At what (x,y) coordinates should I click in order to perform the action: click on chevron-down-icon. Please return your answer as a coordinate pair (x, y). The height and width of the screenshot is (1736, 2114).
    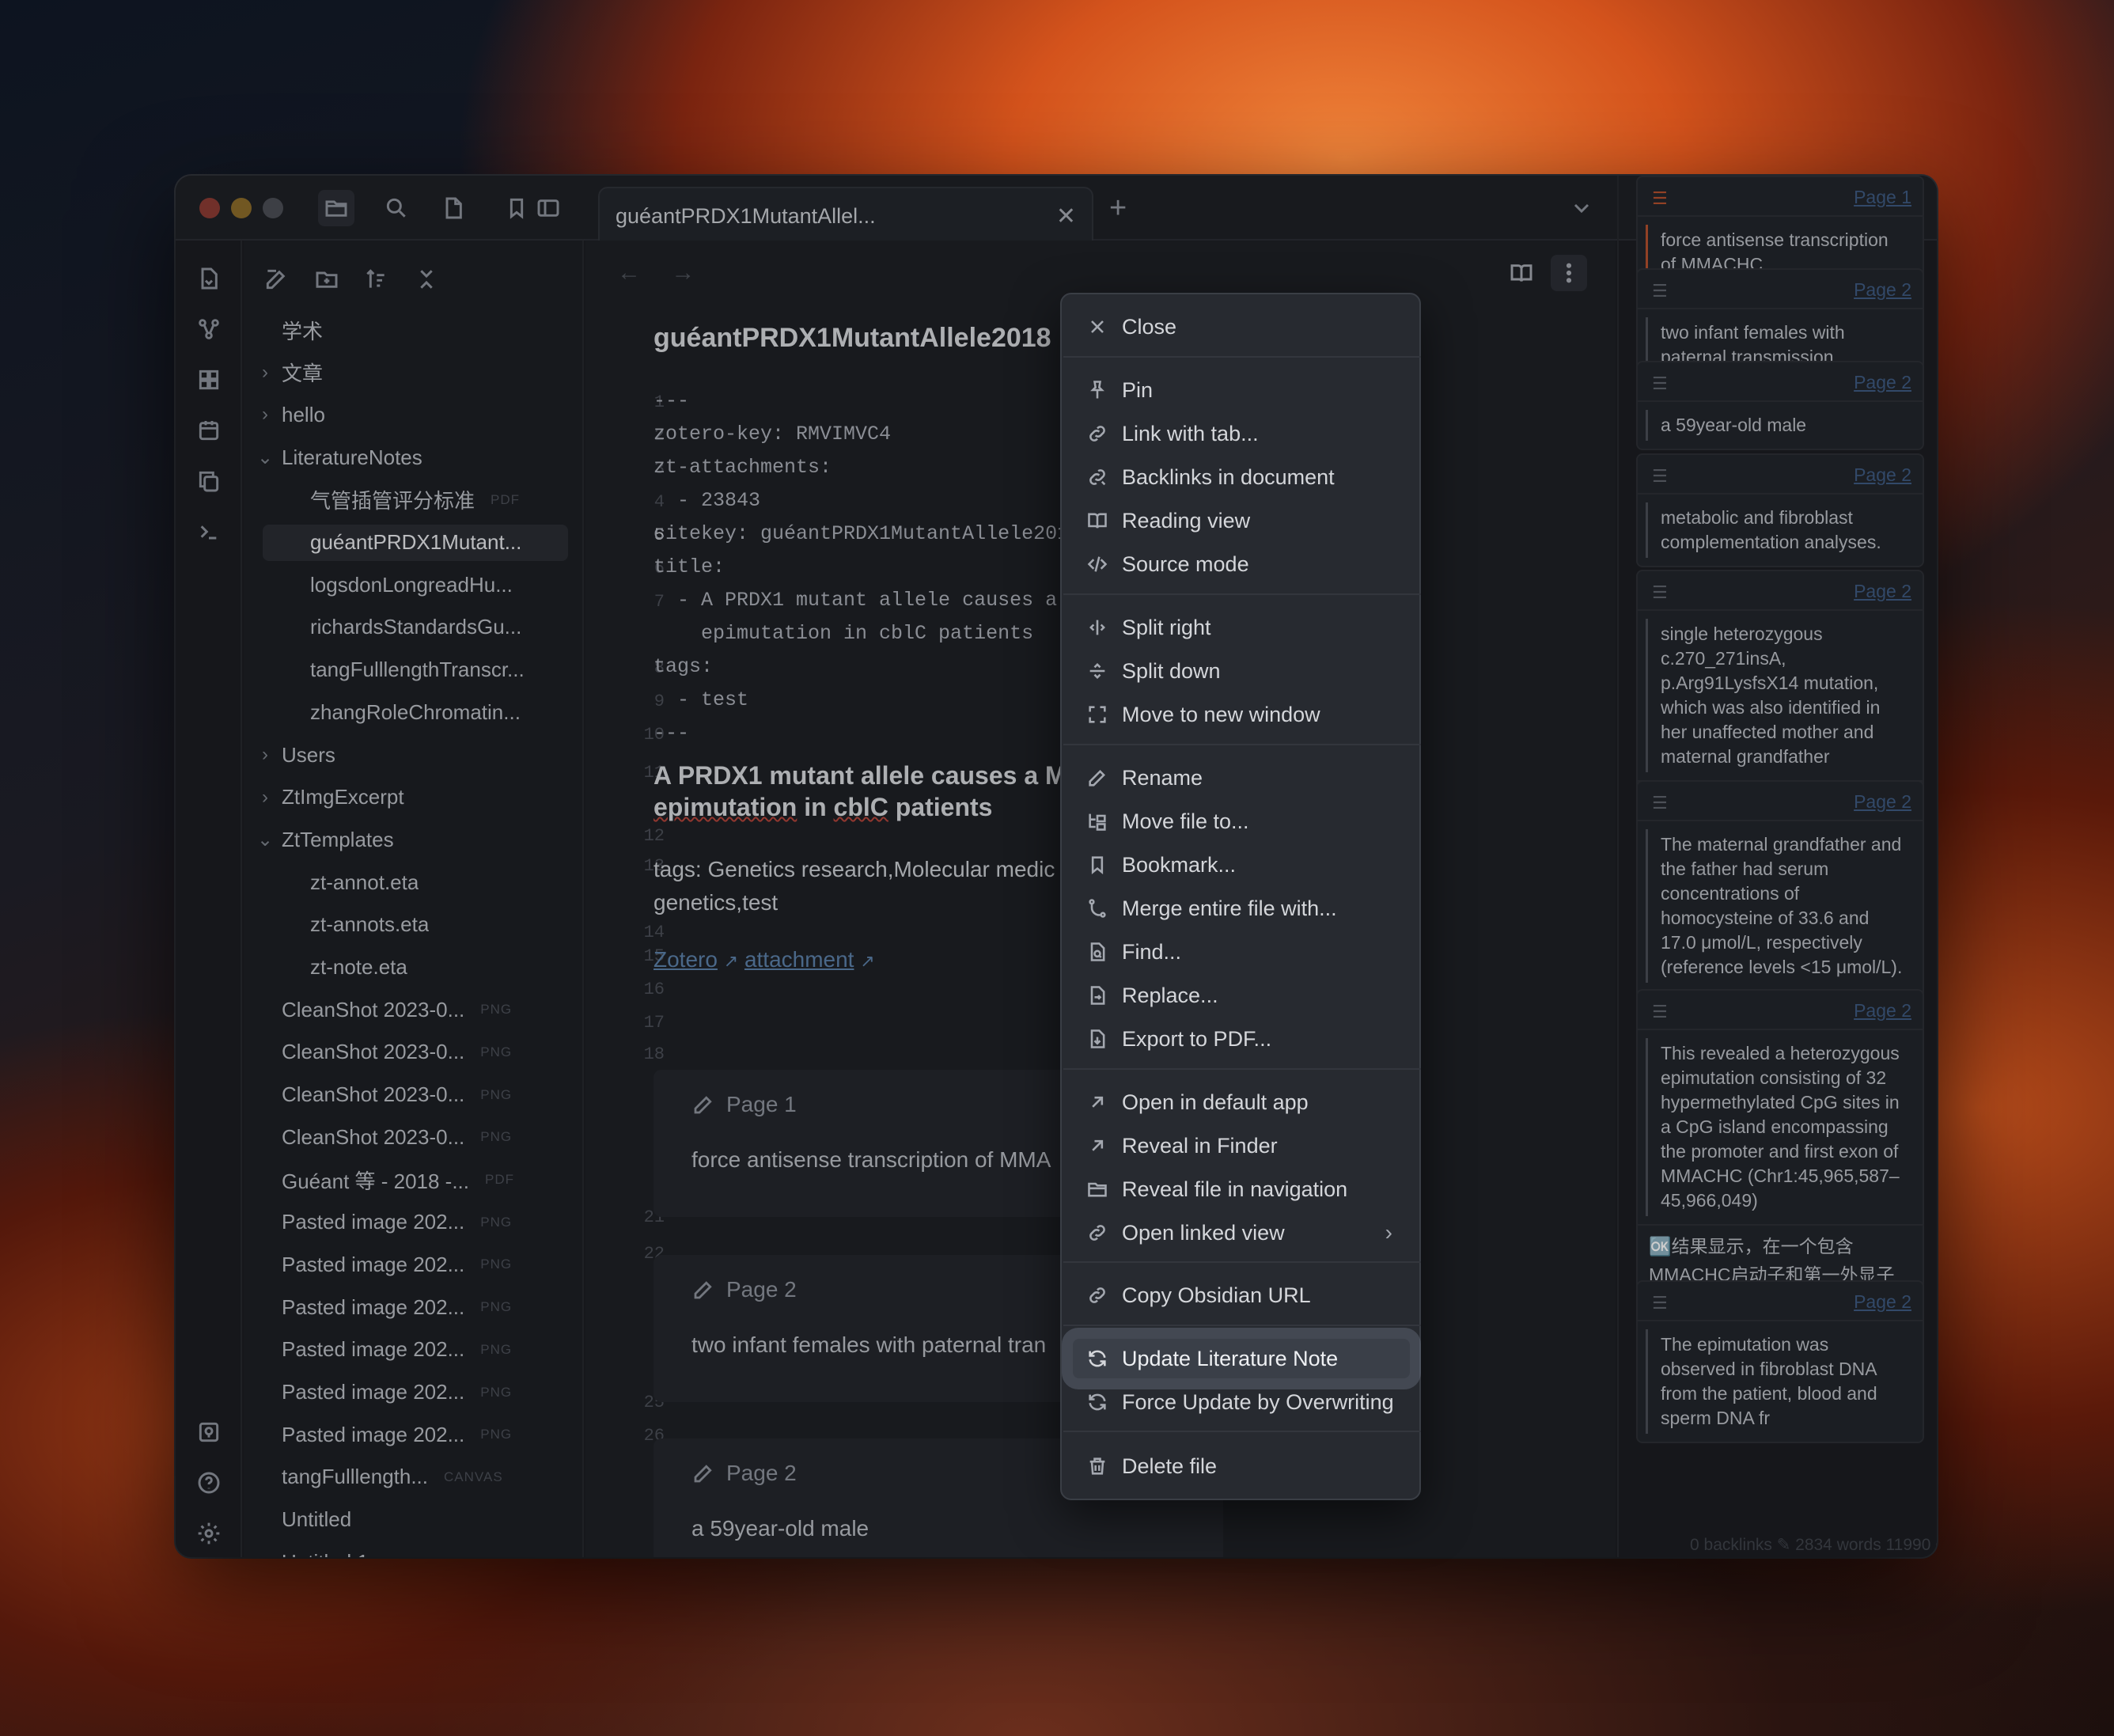
    Looking at the image, I should click on (1582, 208).